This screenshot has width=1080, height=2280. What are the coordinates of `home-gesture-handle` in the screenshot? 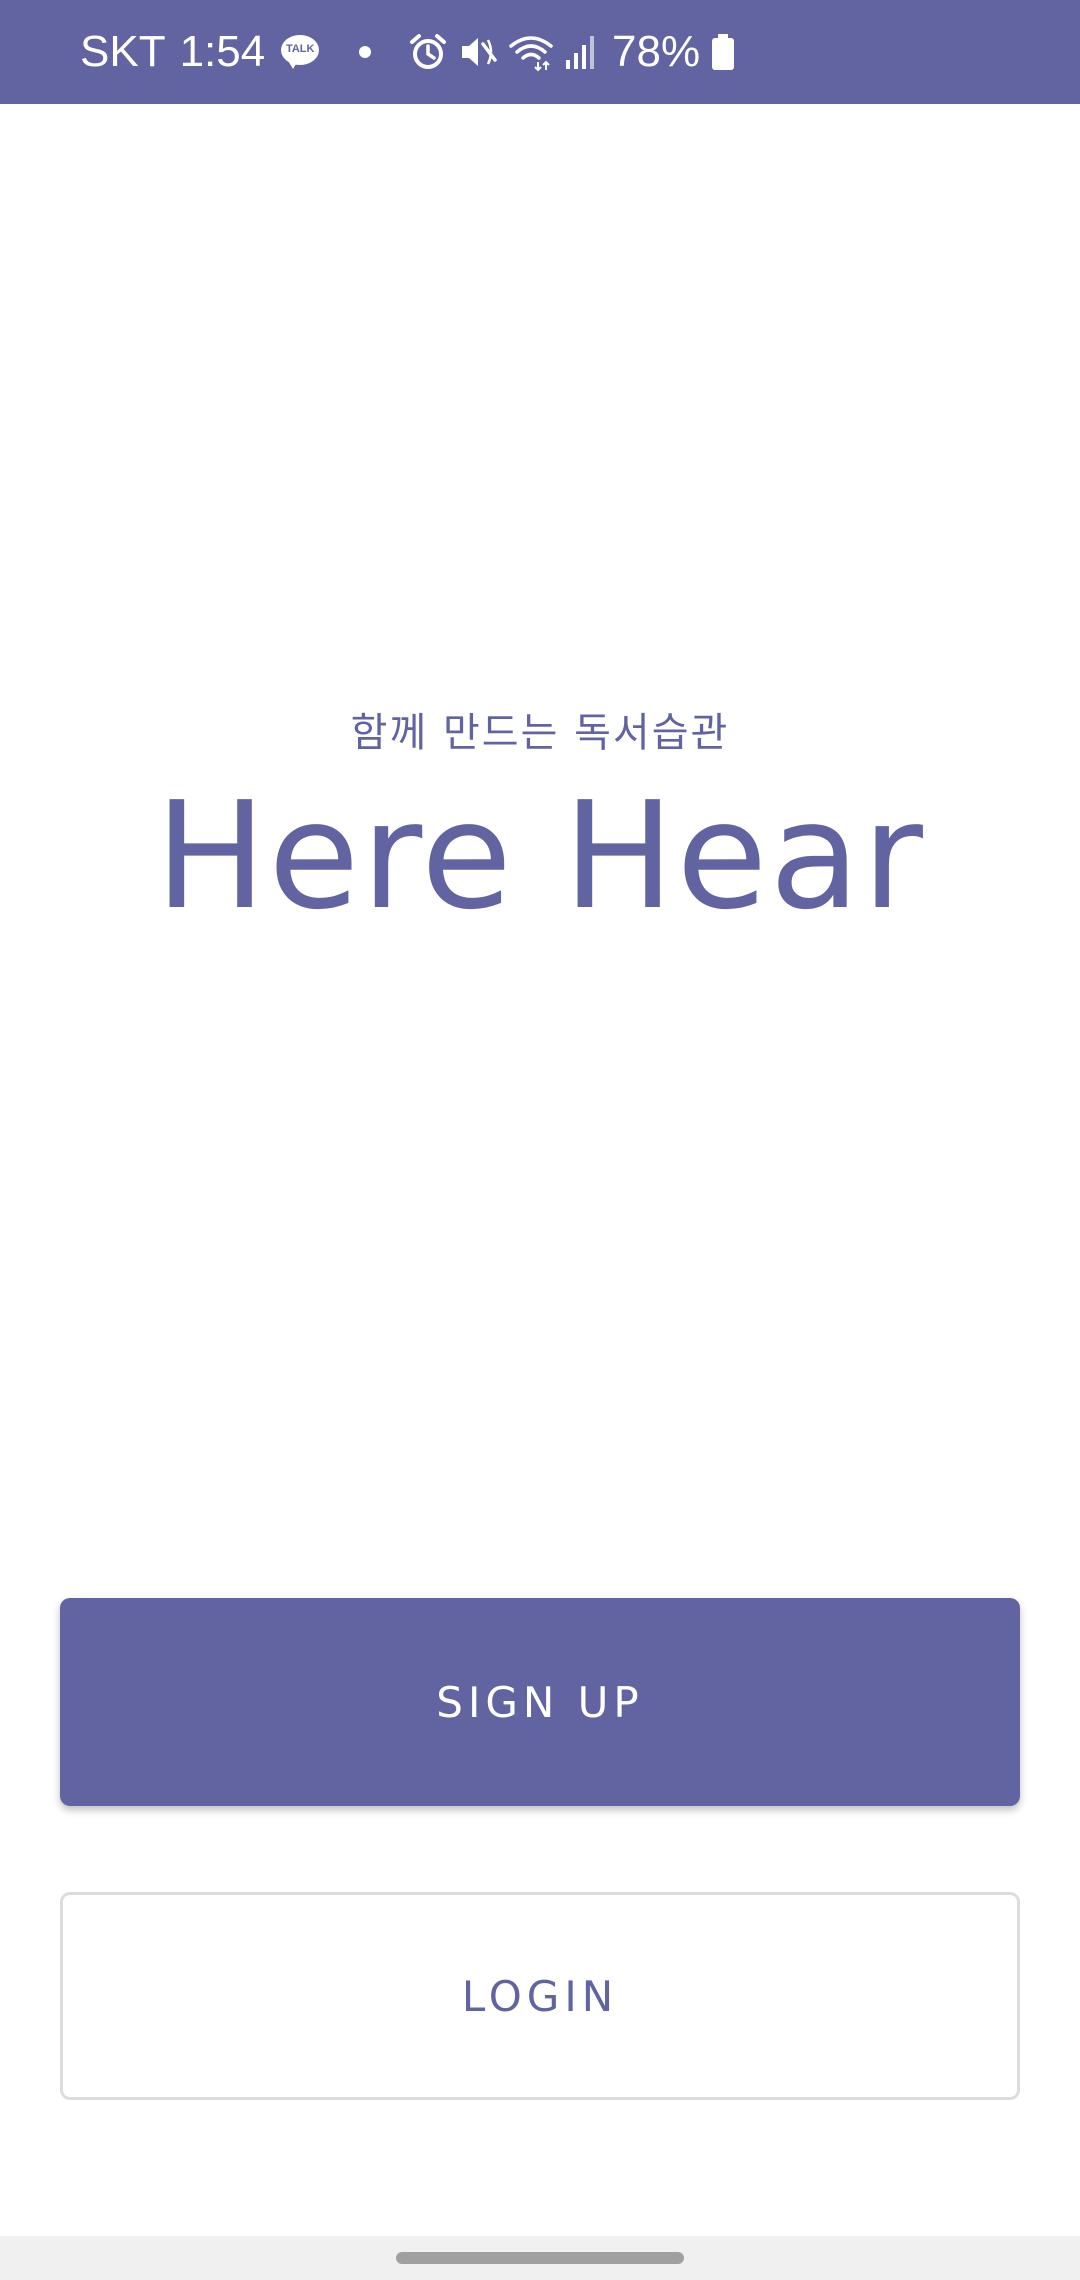 It's located at (540, 2258).